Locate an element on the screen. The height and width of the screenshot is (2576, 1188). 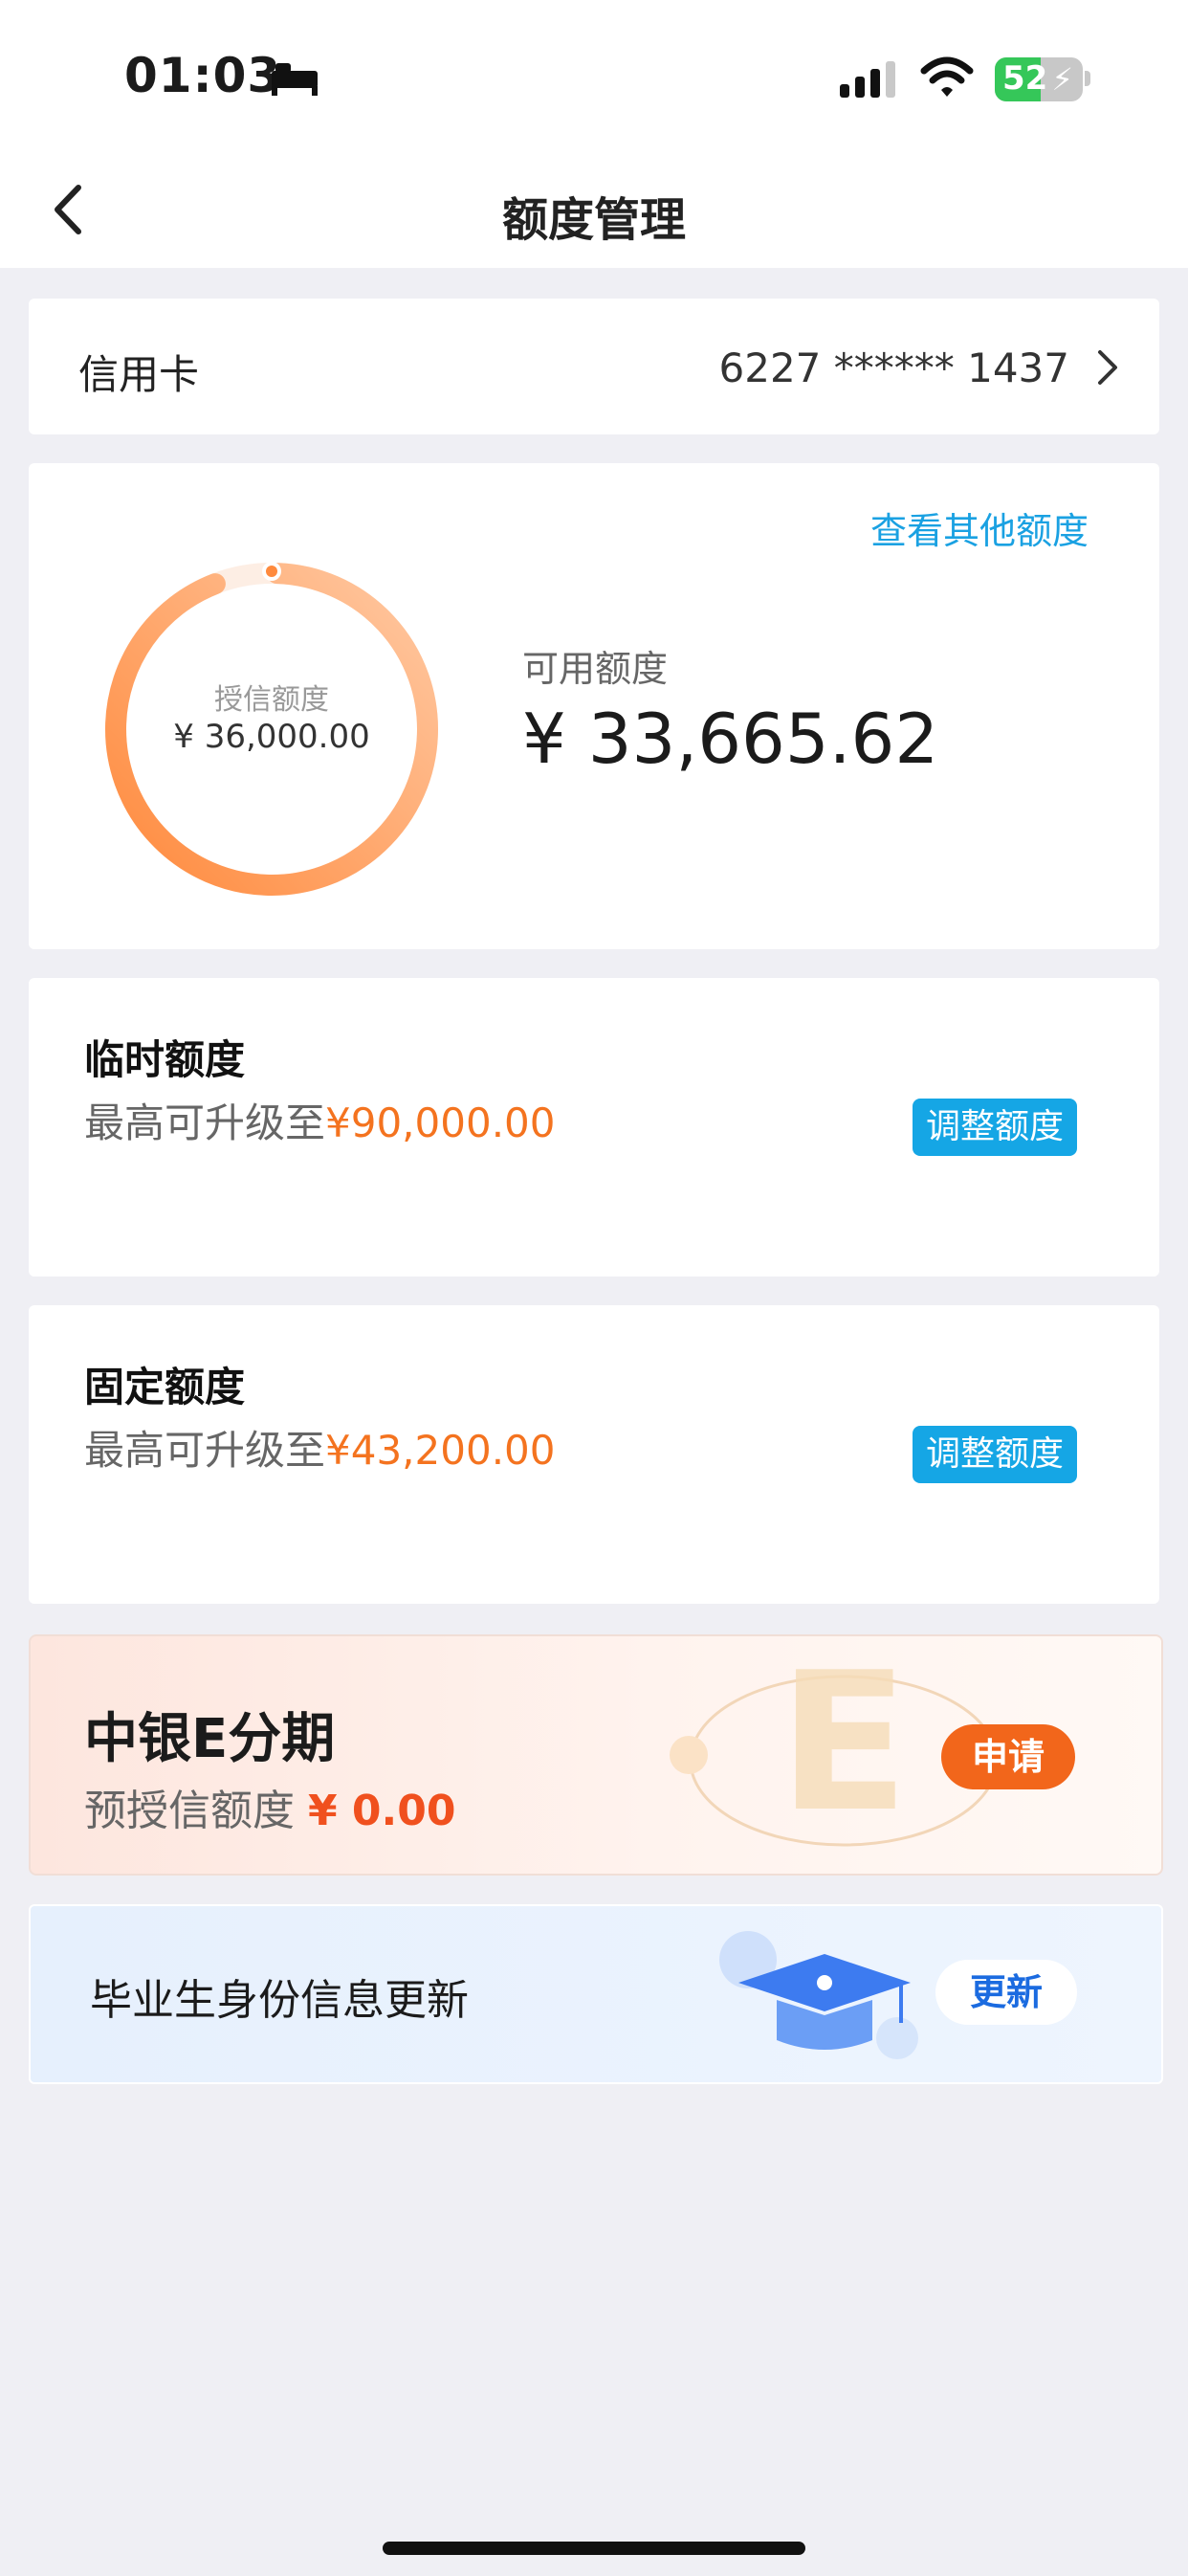
sleep-focus-icon is located at coordinates (295, 79).